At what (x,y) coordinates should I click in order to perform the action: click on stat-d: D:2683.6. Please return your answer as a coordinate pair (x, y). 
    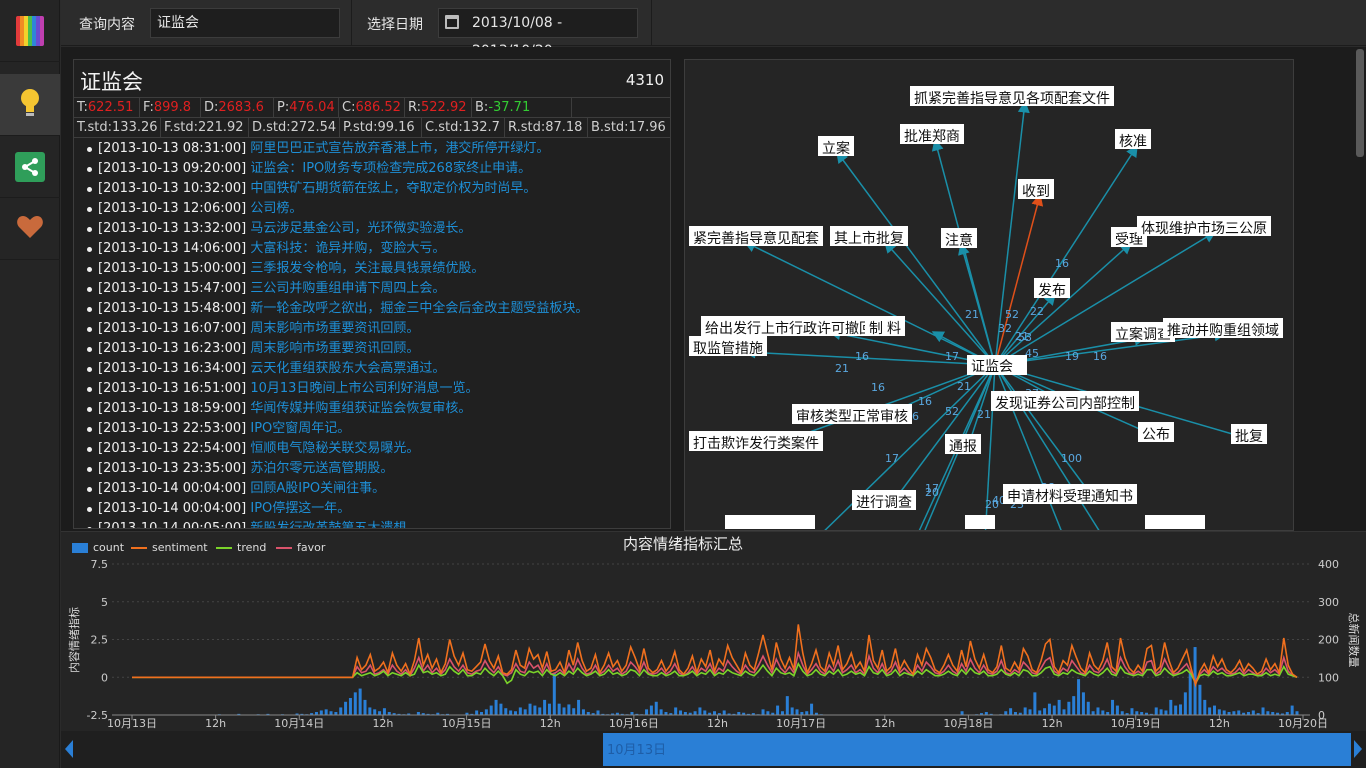
    Looking at the image, I should click on (237, 108).